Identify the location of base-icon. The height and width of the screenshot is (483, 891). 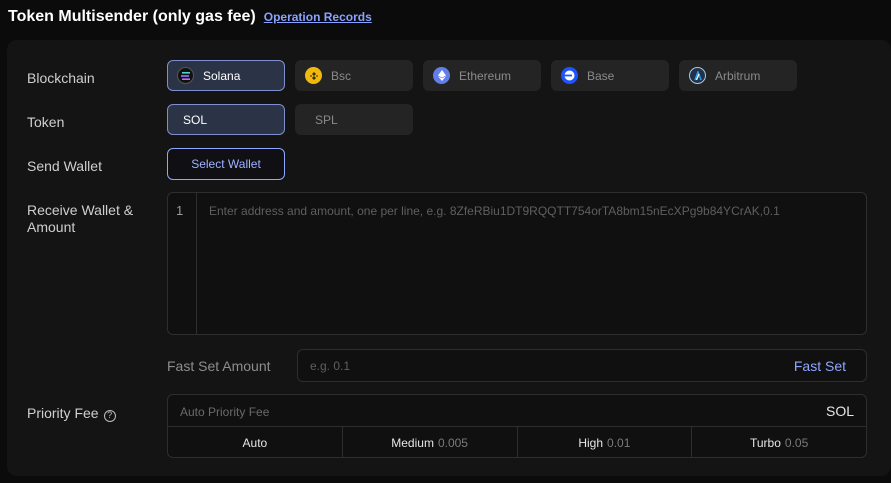
(569, 75).